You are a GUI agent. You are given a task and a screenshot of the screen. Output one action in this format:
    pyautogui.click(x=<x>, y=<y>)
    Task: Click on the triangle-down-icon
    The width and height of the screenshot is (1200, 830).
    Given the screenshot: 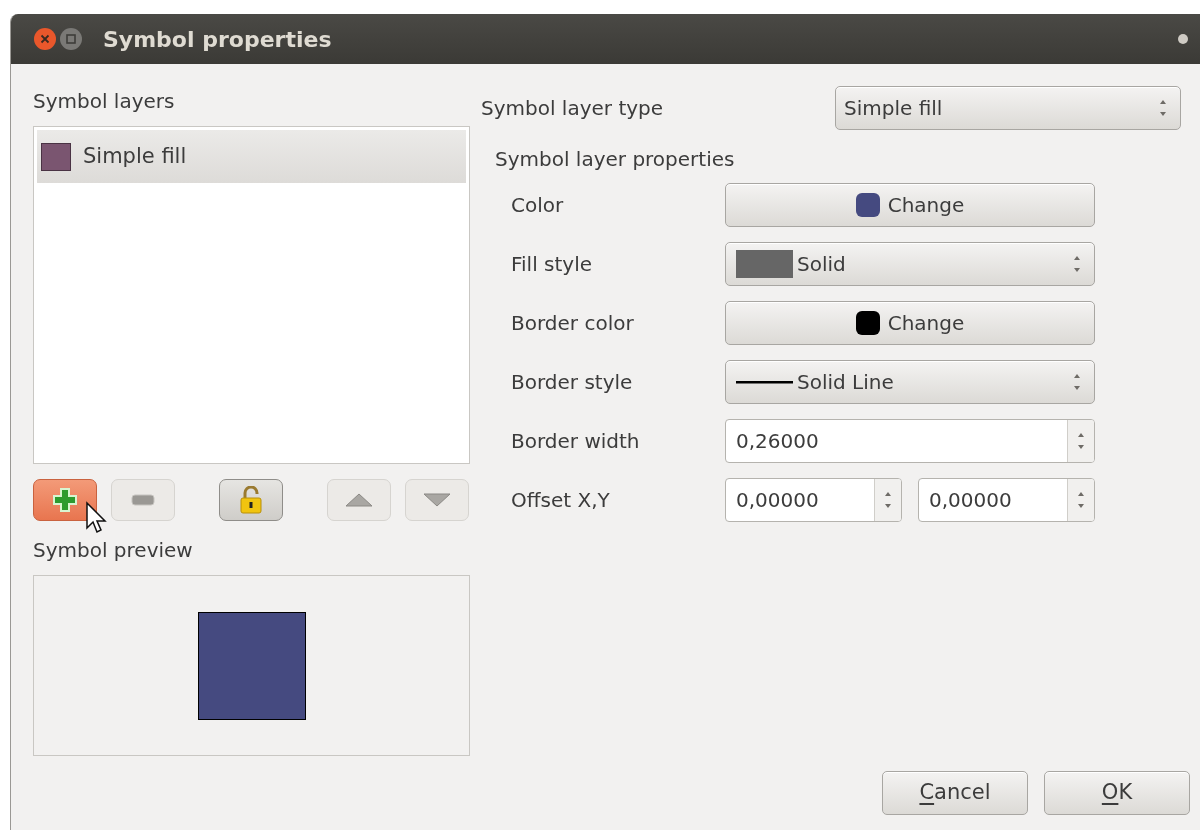 What is the action you would take?
    pyautogui.click(x=437, y=500)
    